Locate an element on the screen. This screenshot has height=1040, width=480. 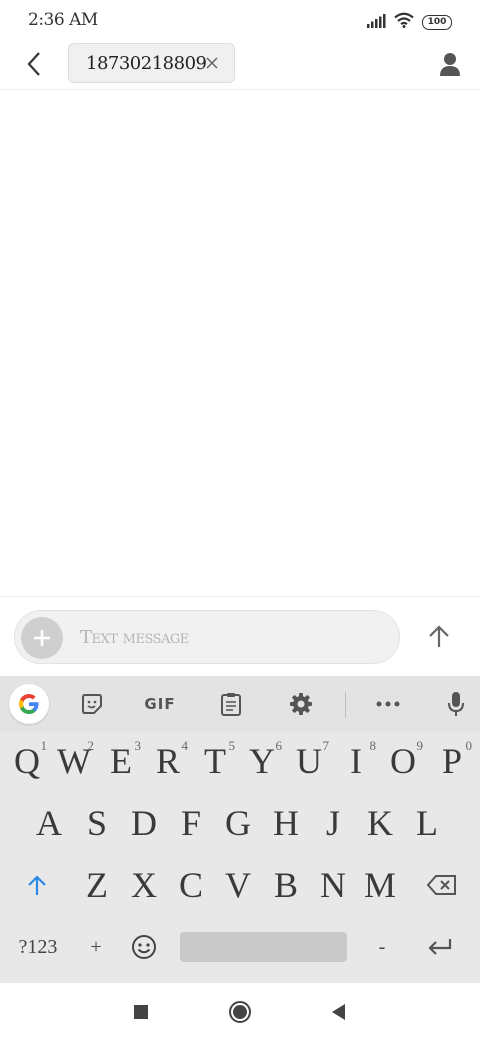
keyboard-toolbar: GIF is located at coordinates (240, 704).